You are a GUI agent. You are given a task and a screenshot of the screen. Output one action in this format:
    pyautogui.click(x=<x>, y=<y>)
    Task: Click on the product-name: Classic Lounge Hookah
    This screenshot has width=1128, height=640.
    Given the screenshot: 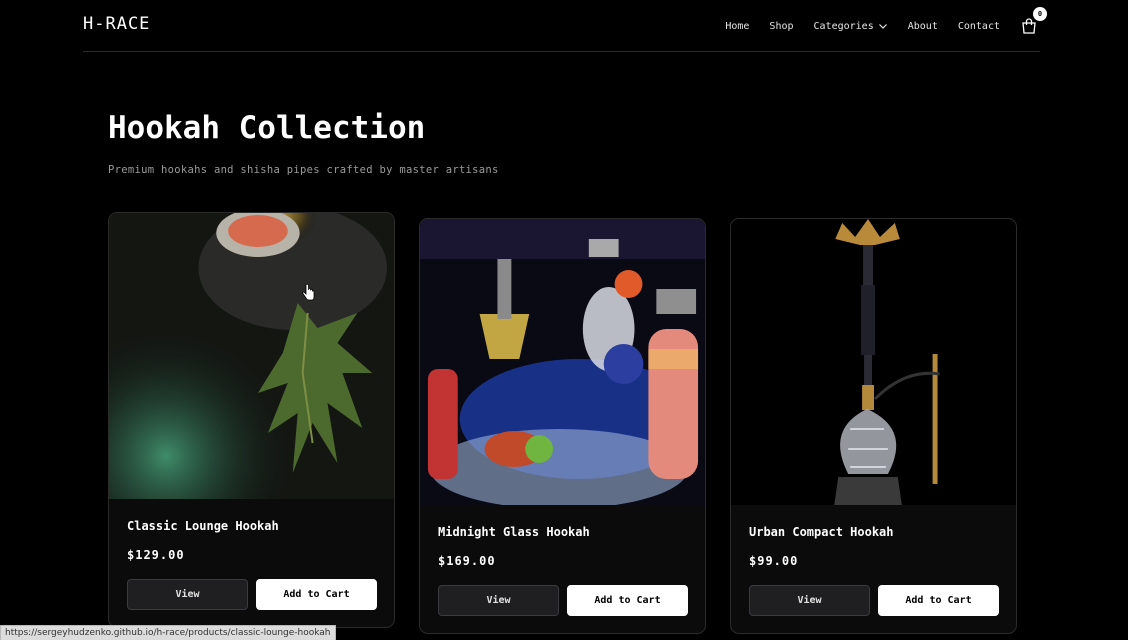 What is the action you would take?
    pyautogui.click(x=203, y=526)
    